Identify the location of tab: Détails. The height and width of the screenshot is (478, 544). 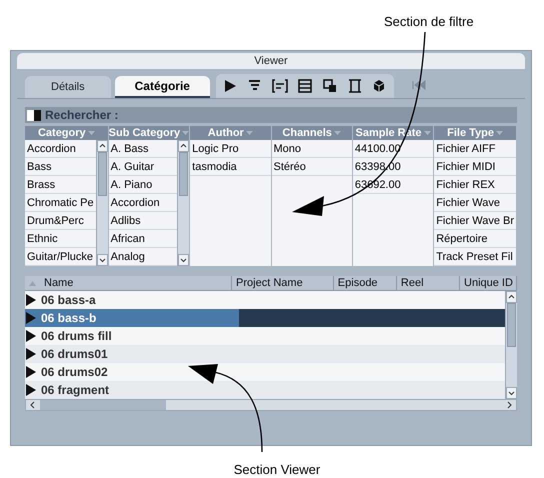
(68, 87).